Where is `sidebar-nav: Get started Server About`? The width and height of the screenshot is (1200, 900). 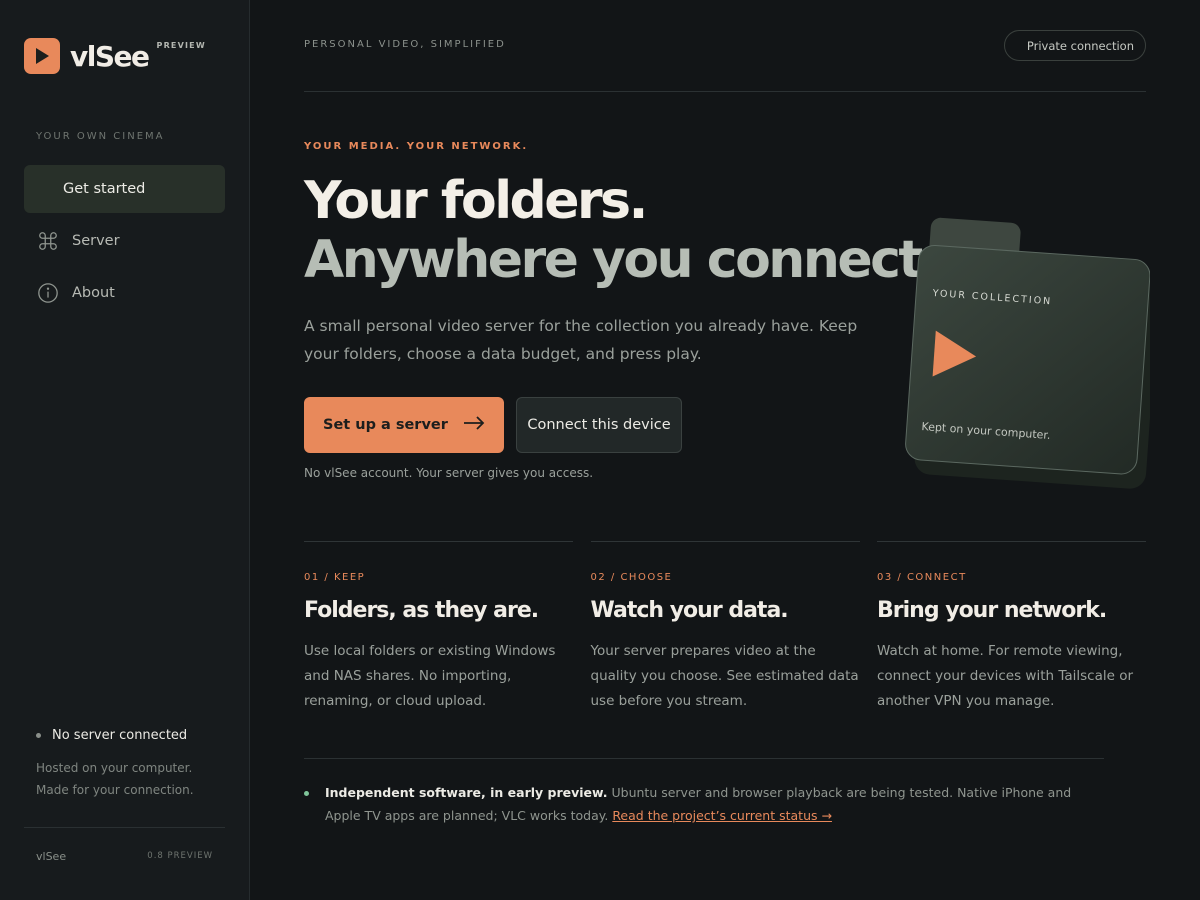 sidebar-nav: Get started Server About is located at coordinates (124, 243).